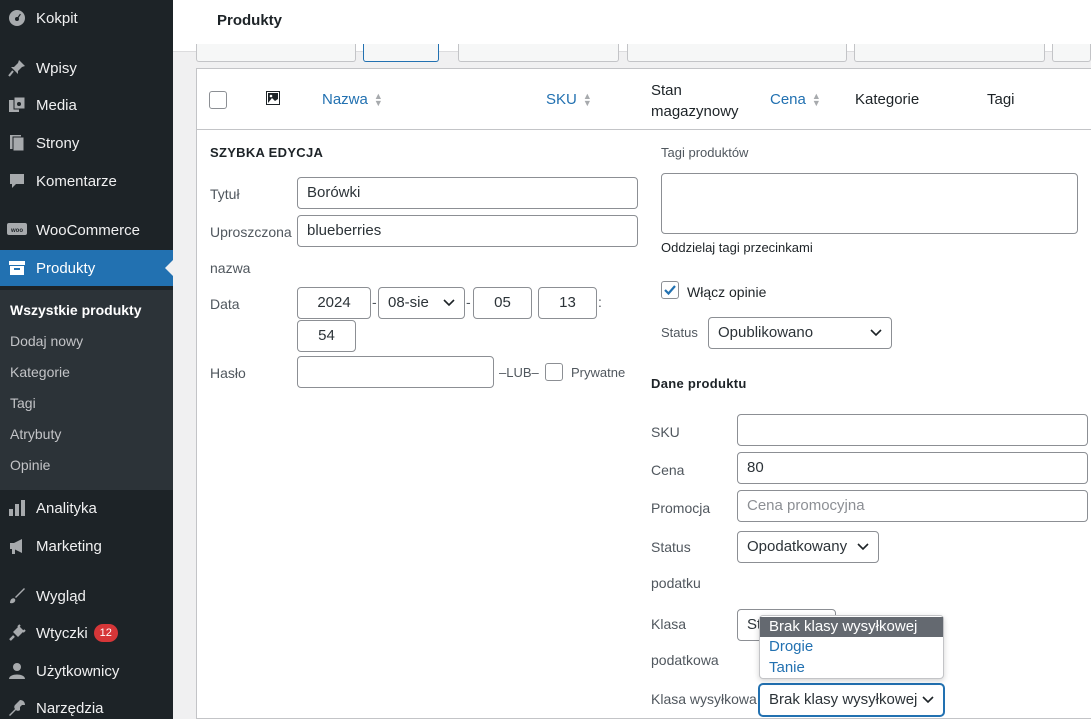  I want to click on comments-icon, so click(17, 181).